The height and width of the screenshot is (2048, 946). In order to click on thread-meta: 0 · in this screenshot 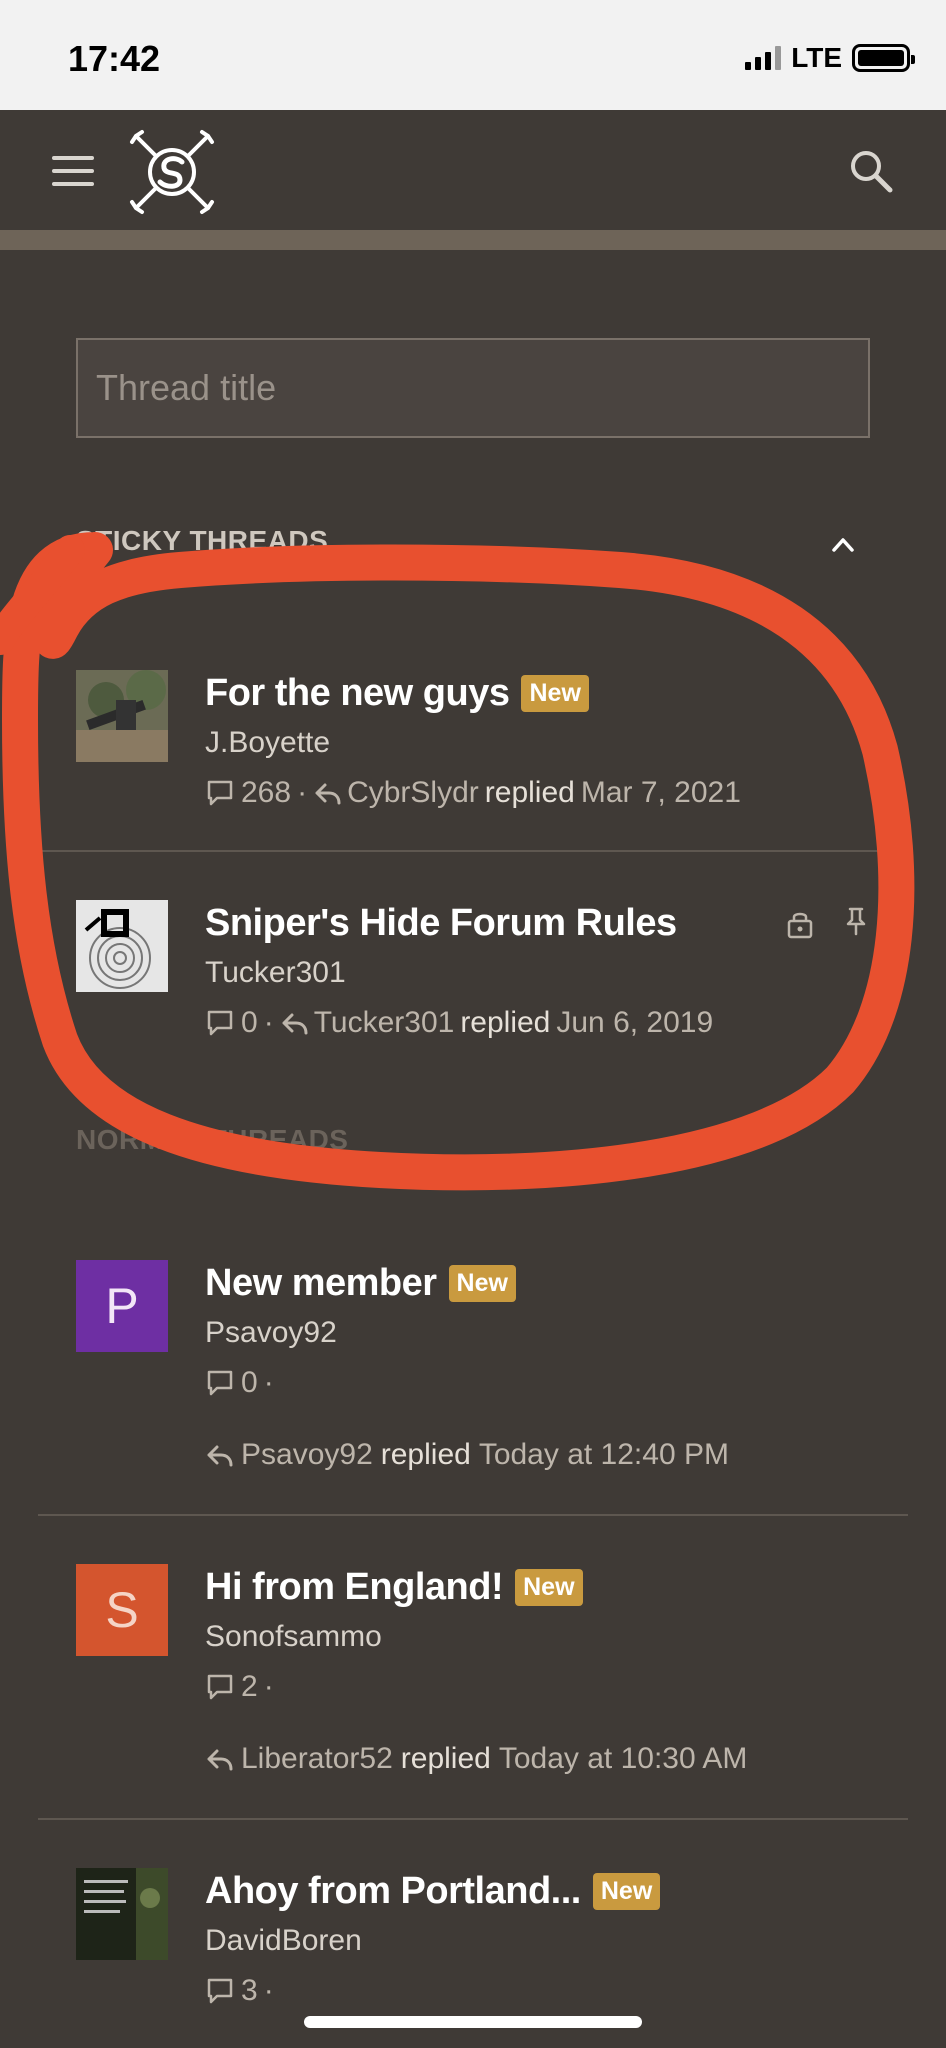, I will do `click(239, 1383)`.